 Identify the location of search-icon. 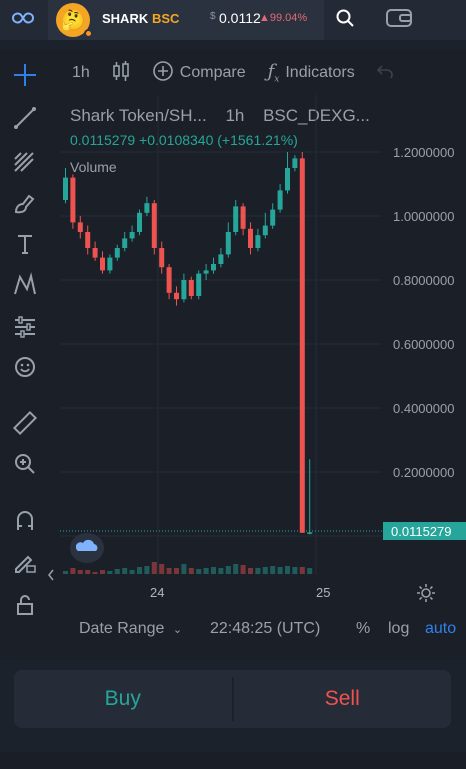
(345, 20).